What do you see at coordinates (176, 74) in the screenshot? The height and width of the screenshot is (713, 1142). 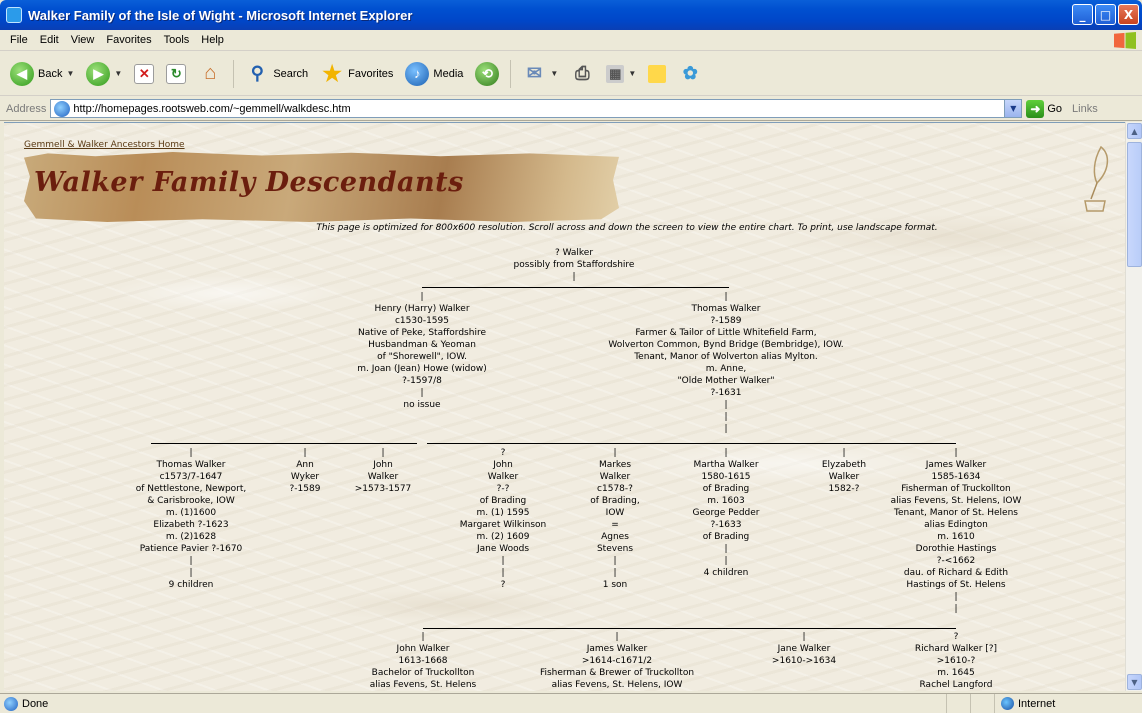 I see `refresh-button: ↻` at bounding box center [176, 74].